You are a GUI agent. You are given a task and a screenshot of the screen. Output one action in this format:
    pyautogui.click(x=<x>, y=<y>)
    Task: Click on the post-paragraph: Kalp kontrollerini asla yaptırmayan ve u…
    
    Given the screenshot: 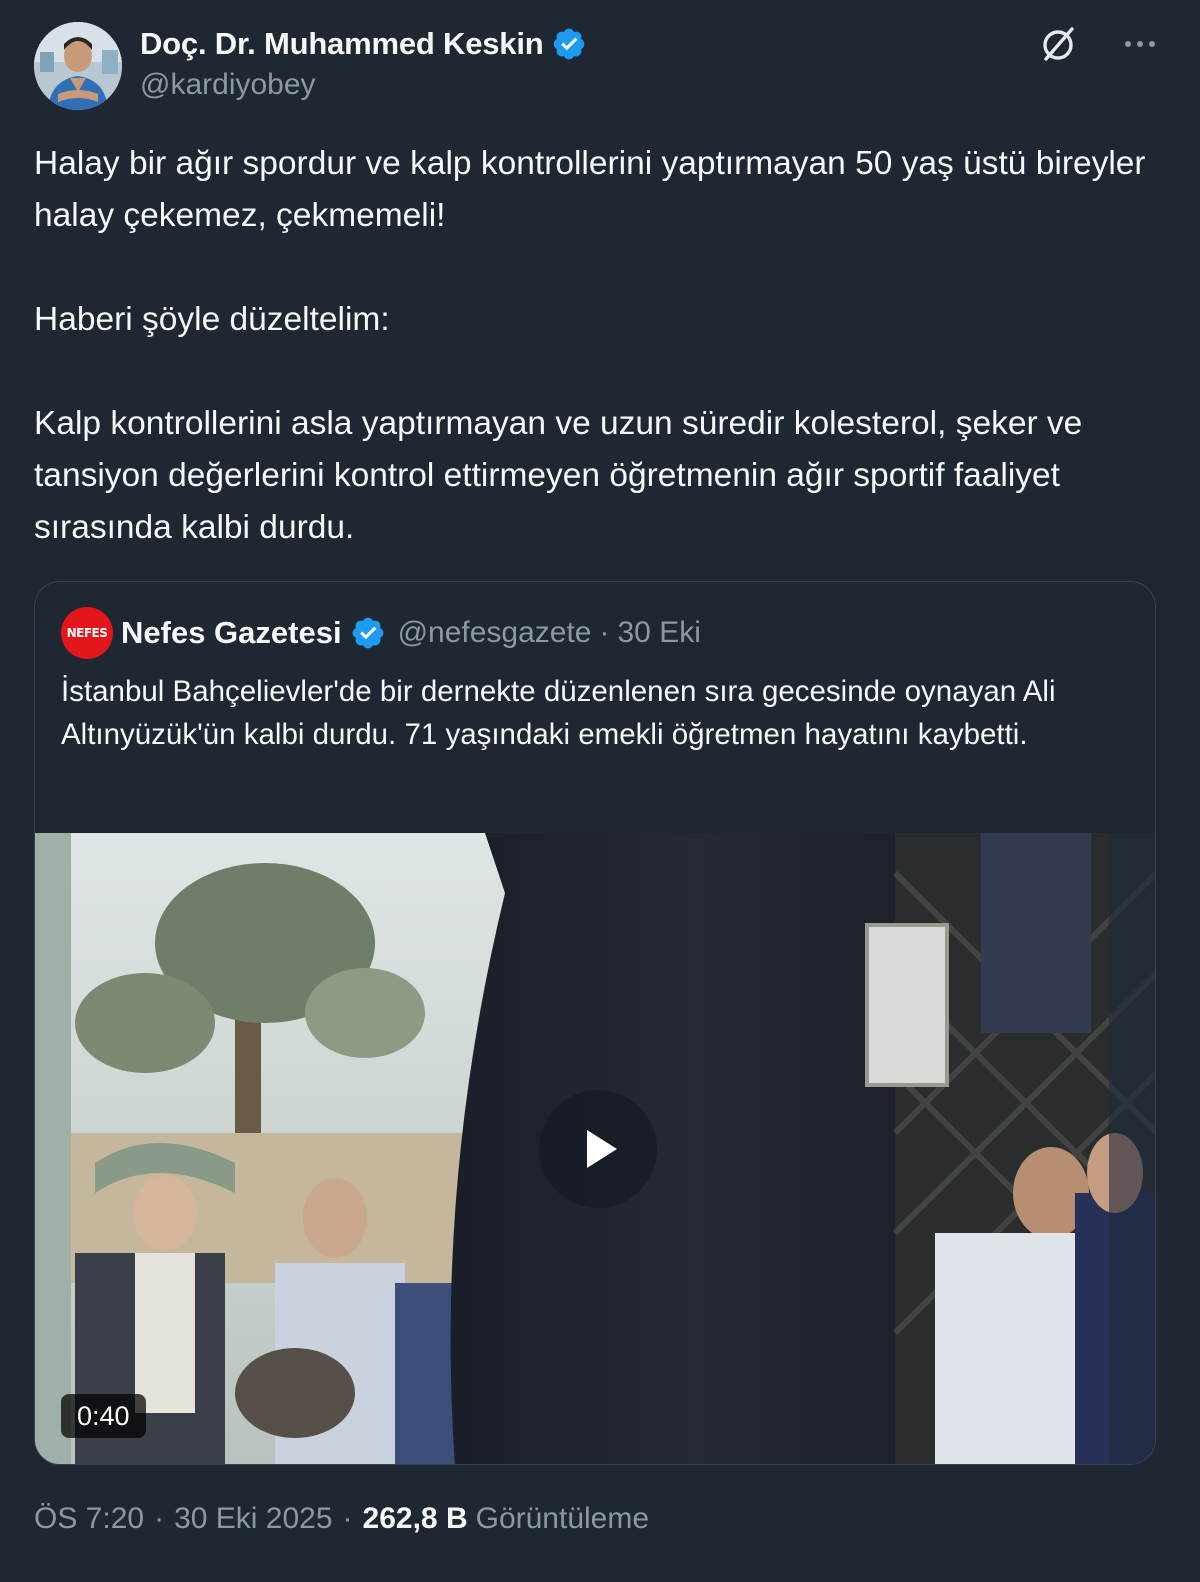 What is the action you would take?
    pyautogui.click(x=558, y=475)
    